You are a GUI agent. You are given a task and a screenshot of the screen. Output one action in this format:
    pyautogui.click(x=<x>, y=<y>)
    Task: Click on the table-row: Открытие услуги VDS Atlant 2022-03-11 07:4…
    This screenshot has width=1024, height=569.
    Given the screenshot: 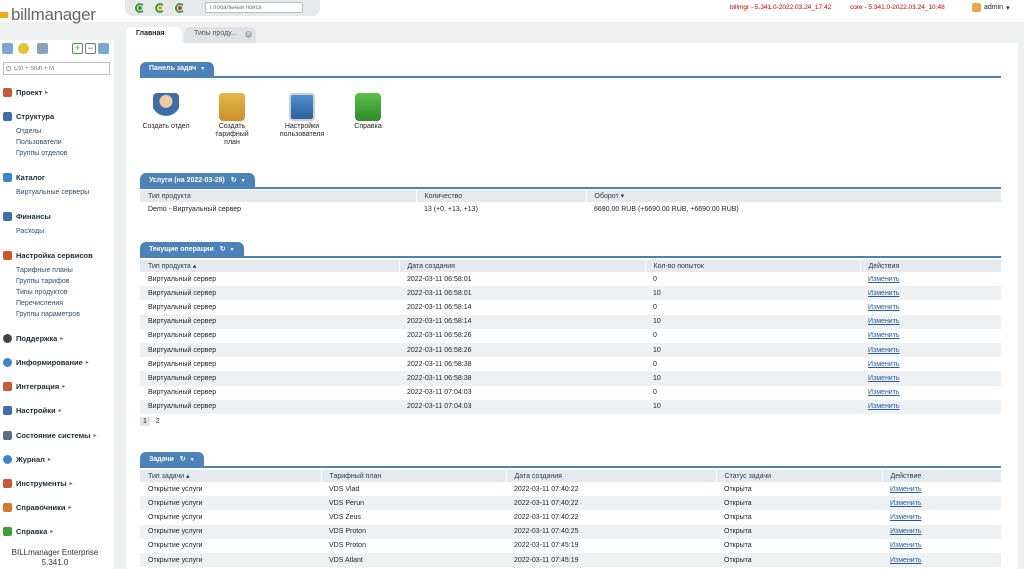 What is the action you would take?
    pyautogui.click(x=570, y=560)
    